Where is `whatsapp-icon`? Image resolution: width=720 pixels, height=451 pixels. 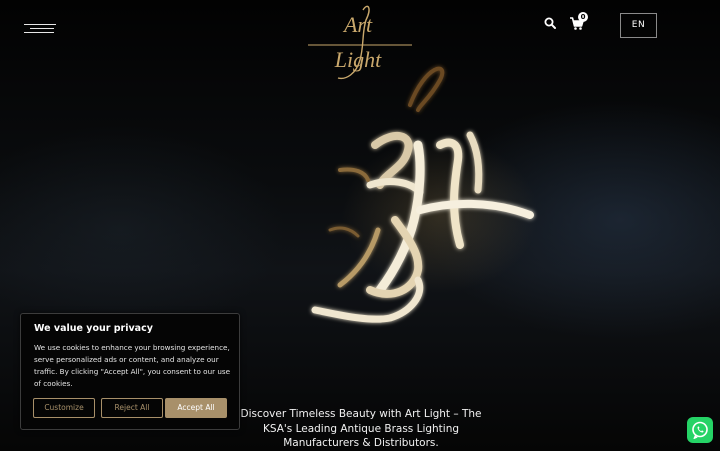
whatsapp-icon is located at coordinates (700, 430).